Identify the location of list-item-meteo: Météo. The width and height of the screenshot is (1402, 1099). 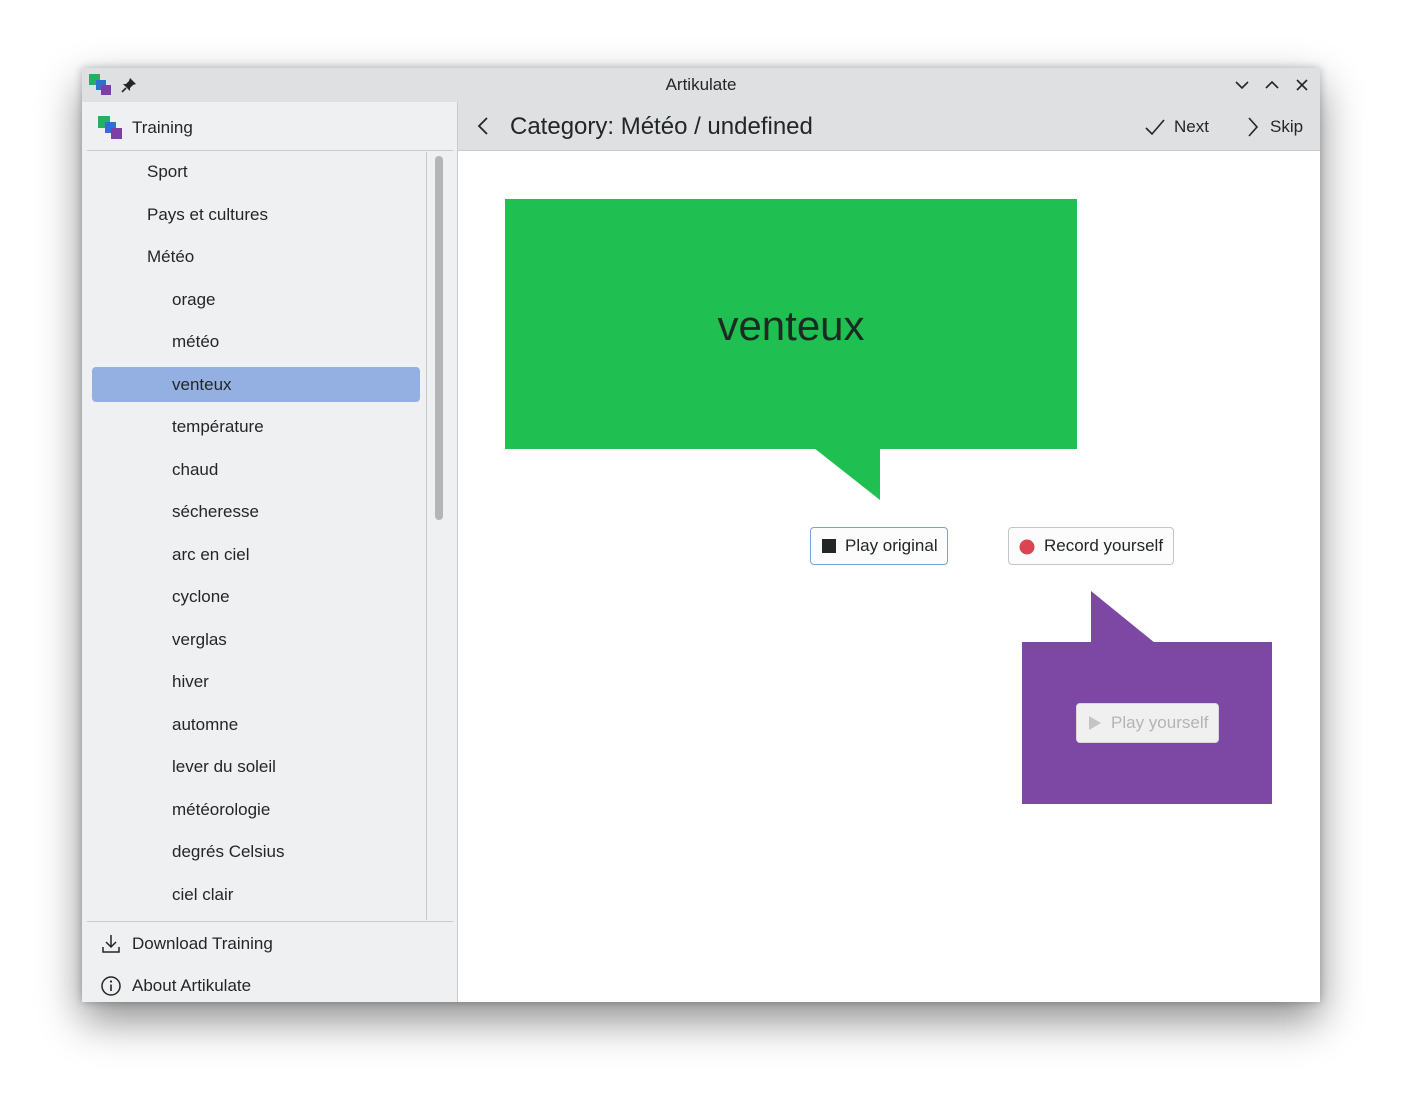
(256, 256).